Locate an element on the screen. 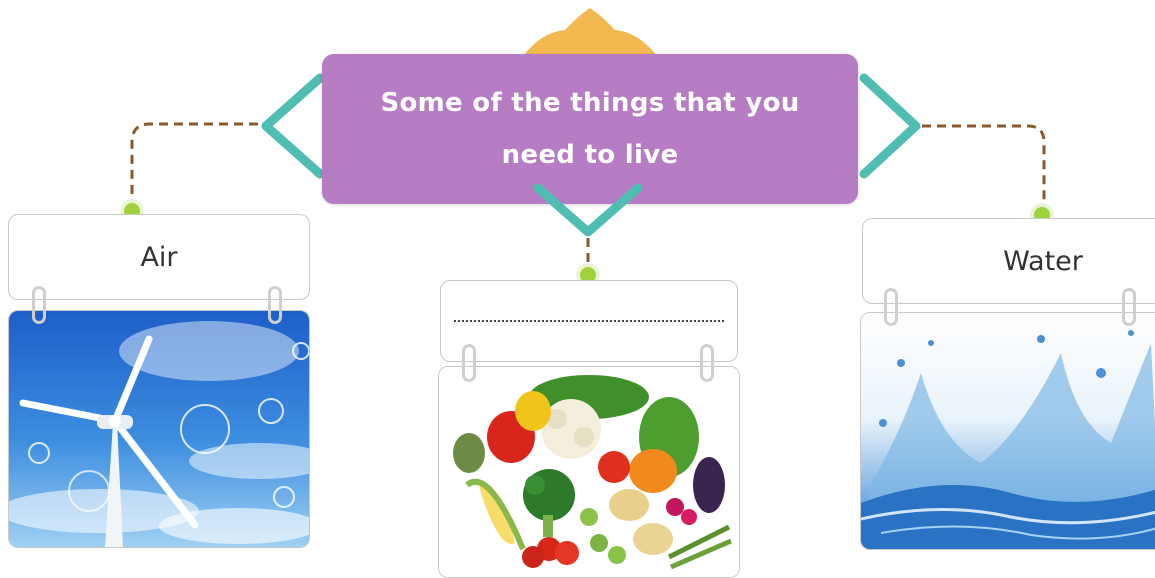 This screenshot has height=578, width=1155. food-image-card is located at coordinates (589, 472).